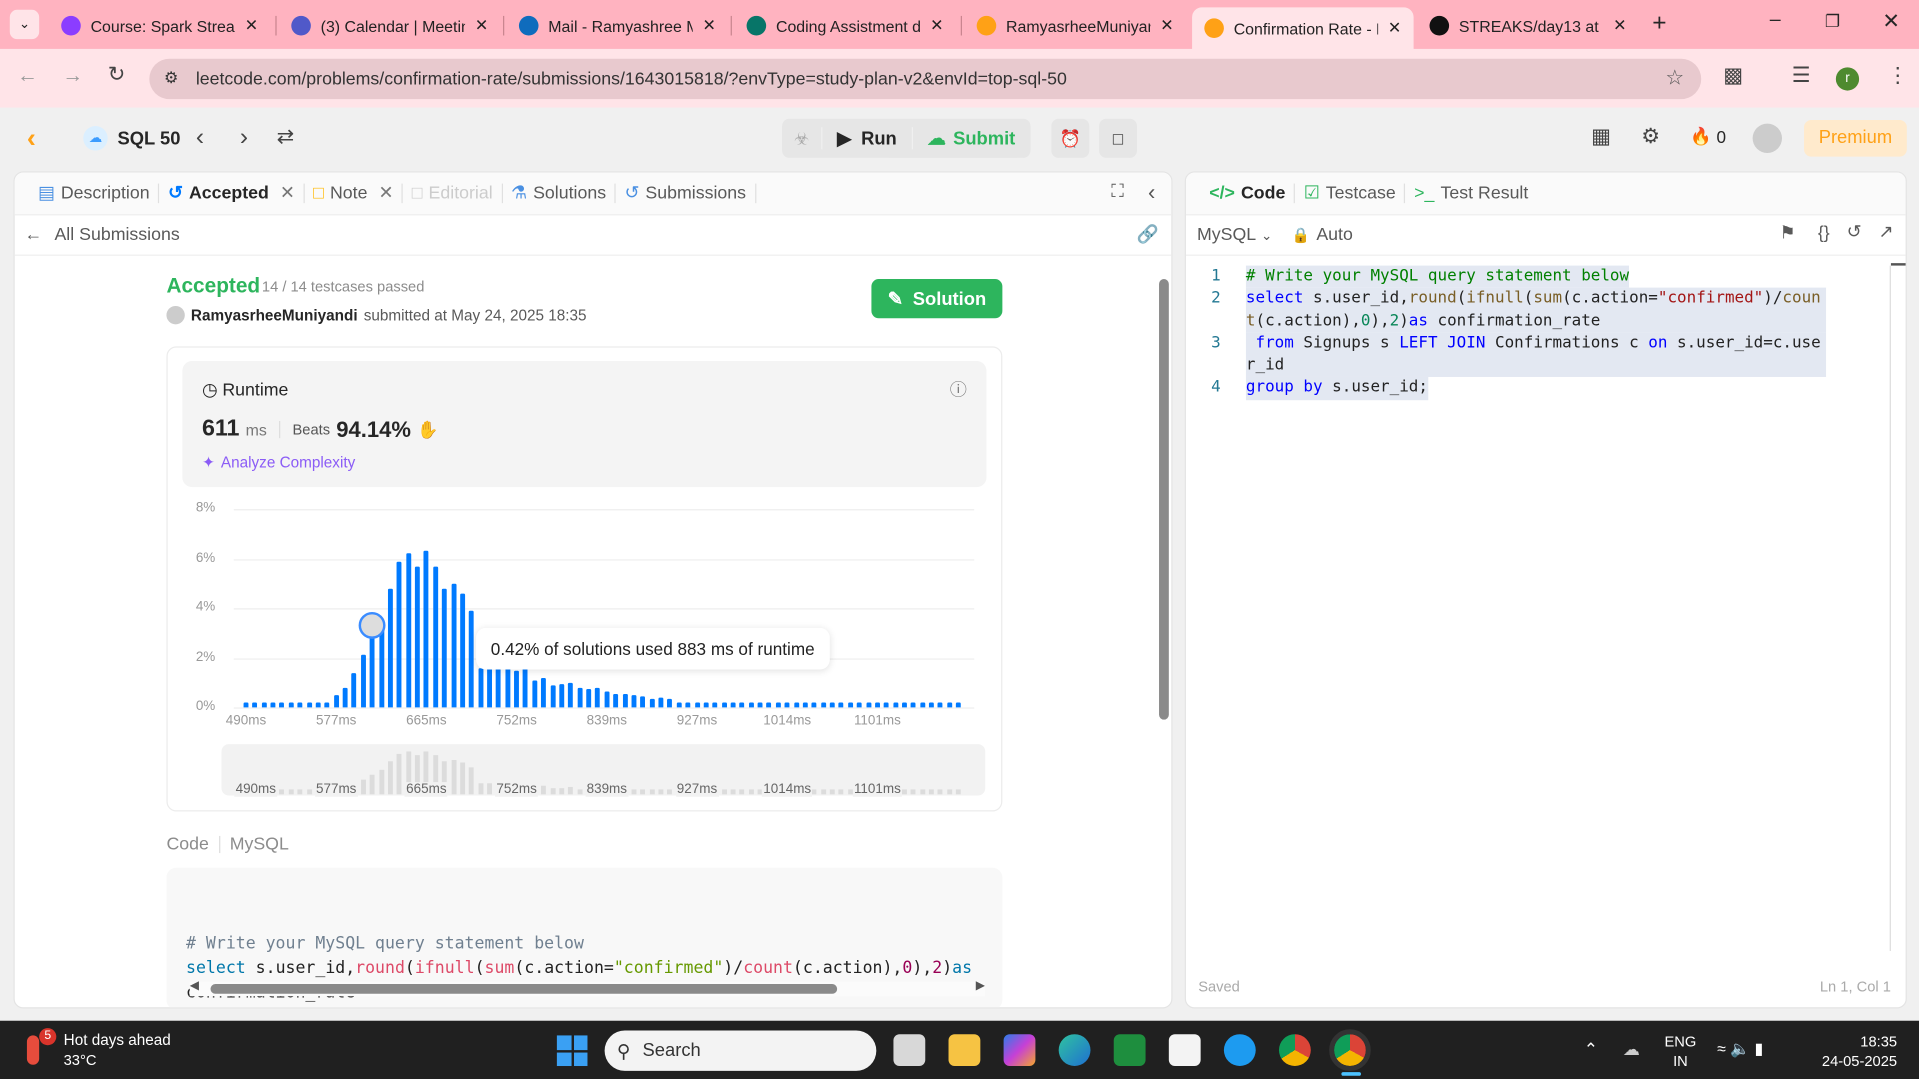 Image resolution: width=1919 pixels, height=1079 pixels. I want to click on help-icon, so click(1239, 1050).